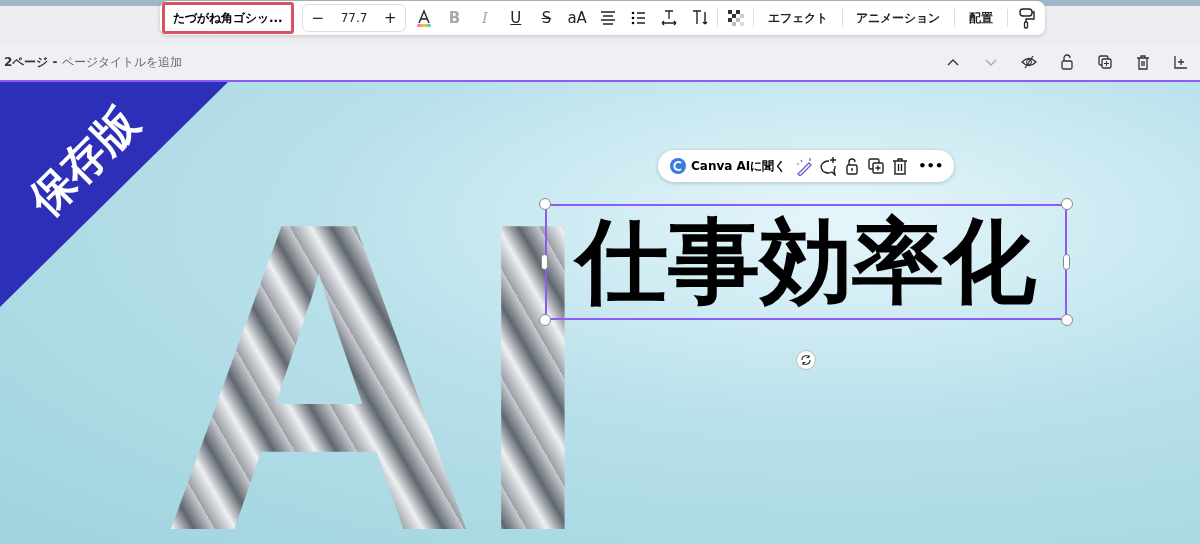 The image size is (1200, 544). I want to click on rotate-handle, so click(806, 360).